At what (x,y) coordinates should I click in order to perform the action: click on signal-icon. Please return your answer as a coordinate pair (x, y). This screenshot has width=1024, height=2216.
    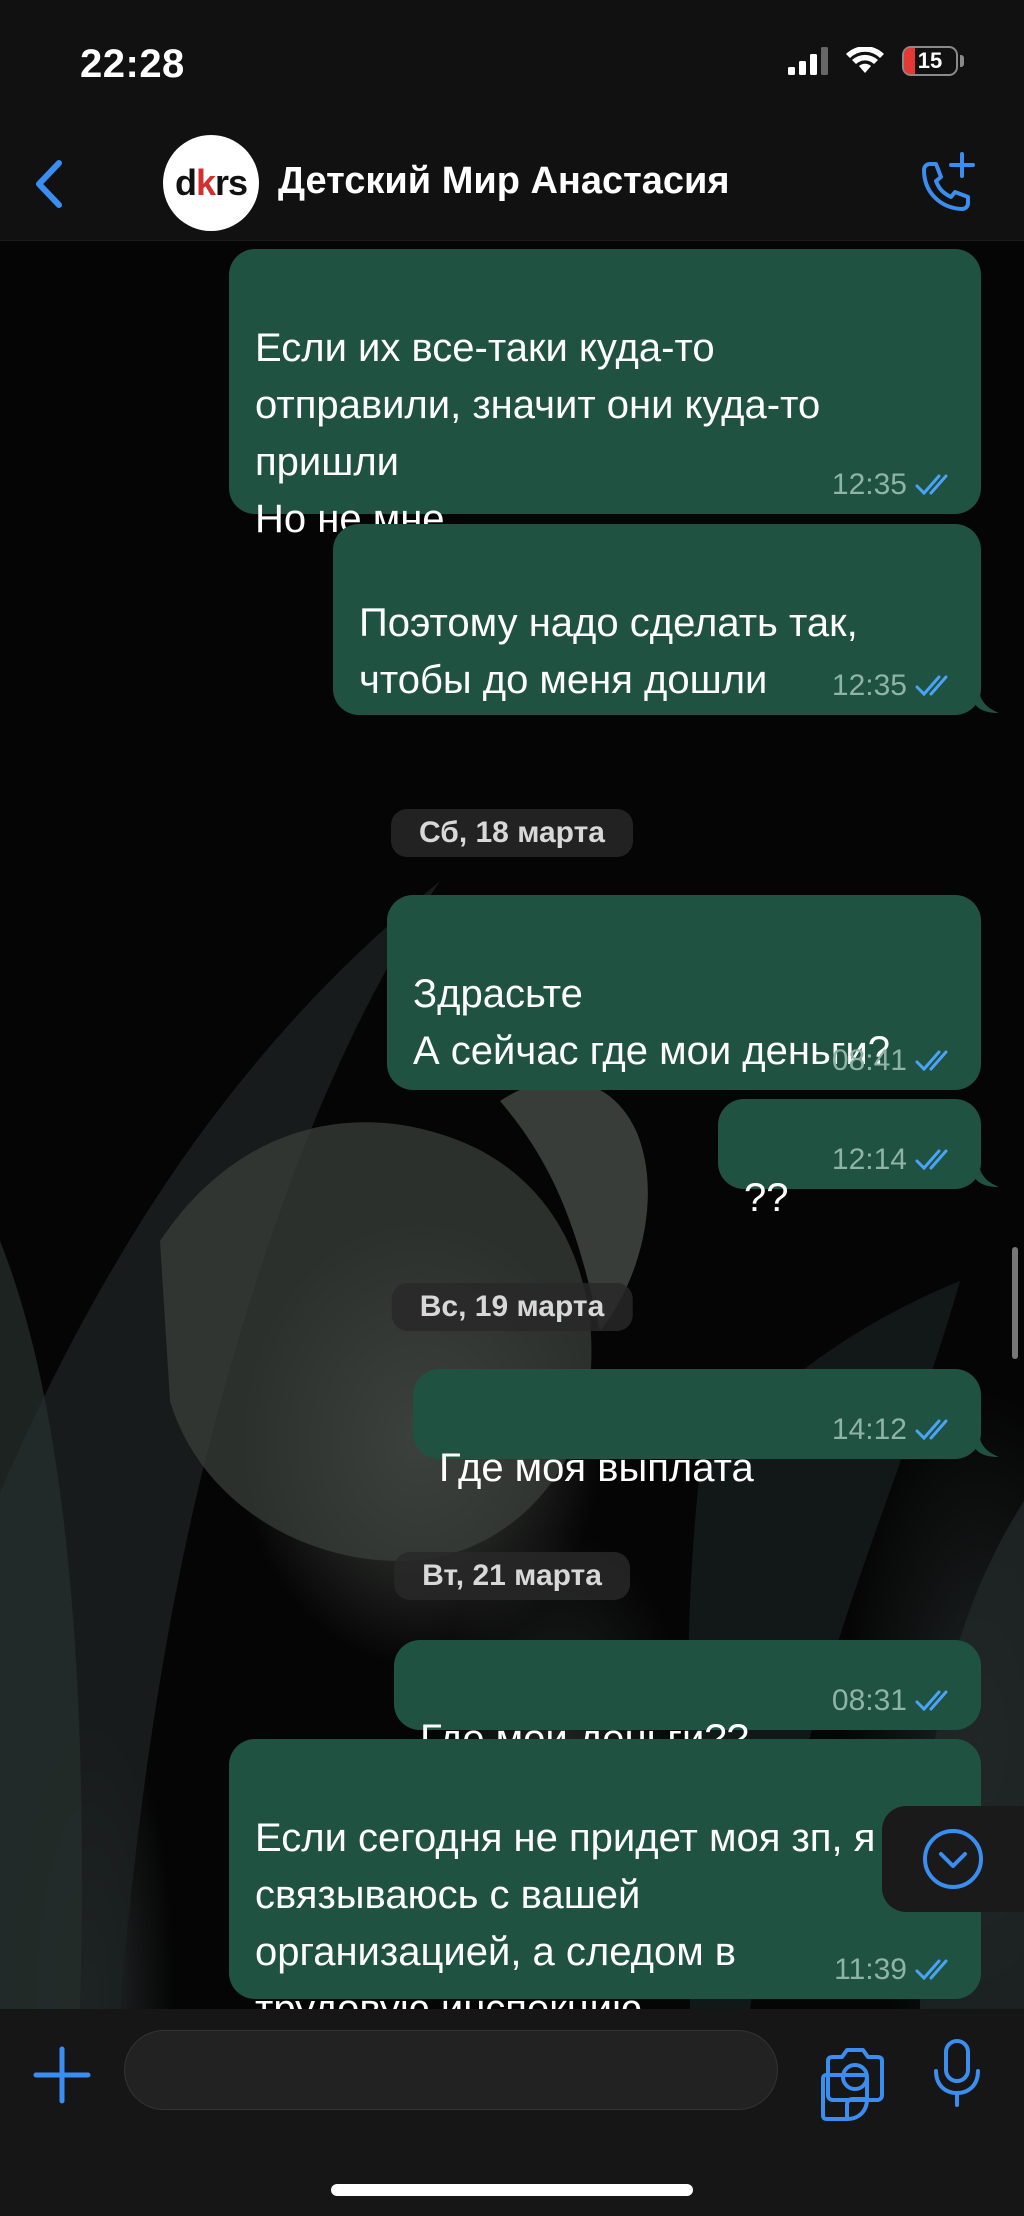
    Looking at the image, I should click on (808, 61).